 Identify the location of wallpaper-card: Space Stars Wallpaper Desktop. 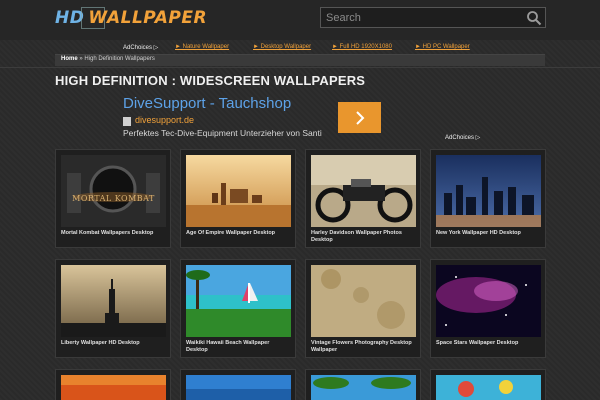
(488, 308).